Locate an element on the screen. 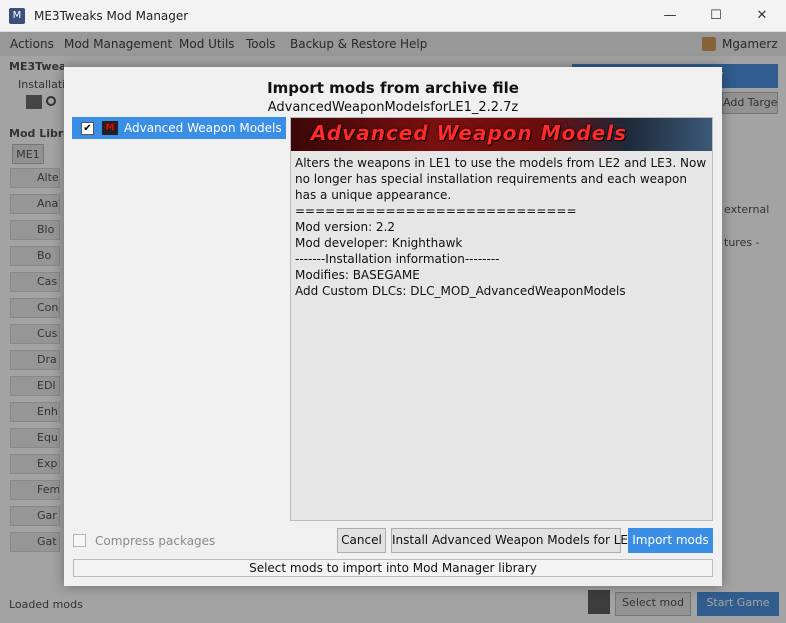 This screenshot has width=786, height=623. description-line: Mod version: 2.2 is located at coordinates (345, 227).